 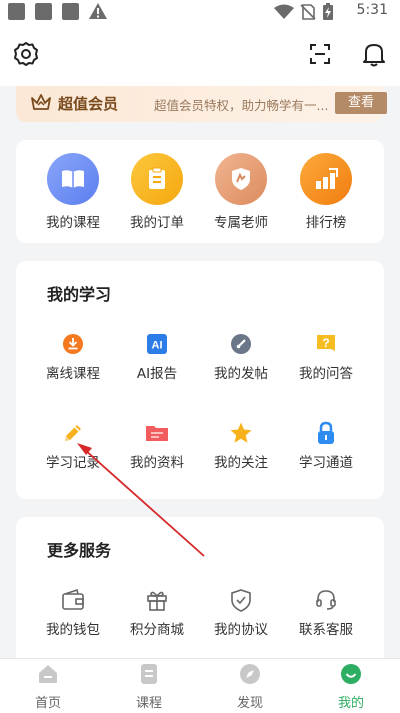 What do you see at coordinates (48, 687) in the screenshot?
I see `tab-home: 首页` at bounding box center [48, 687].